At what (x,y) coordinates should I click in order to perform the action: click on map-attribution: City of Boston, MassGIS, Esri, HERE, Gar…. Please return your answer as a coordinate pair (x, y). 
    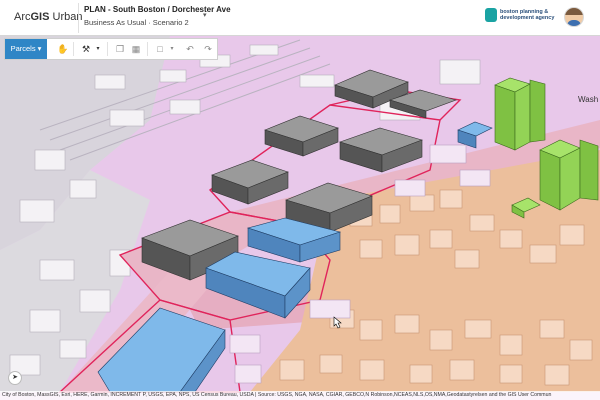
    Looking at the image, I should click on (300, 395).